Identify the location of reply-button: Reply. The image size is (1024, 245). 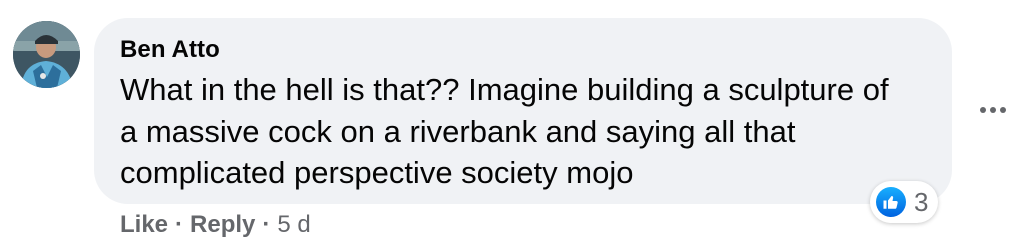
(222, 225).